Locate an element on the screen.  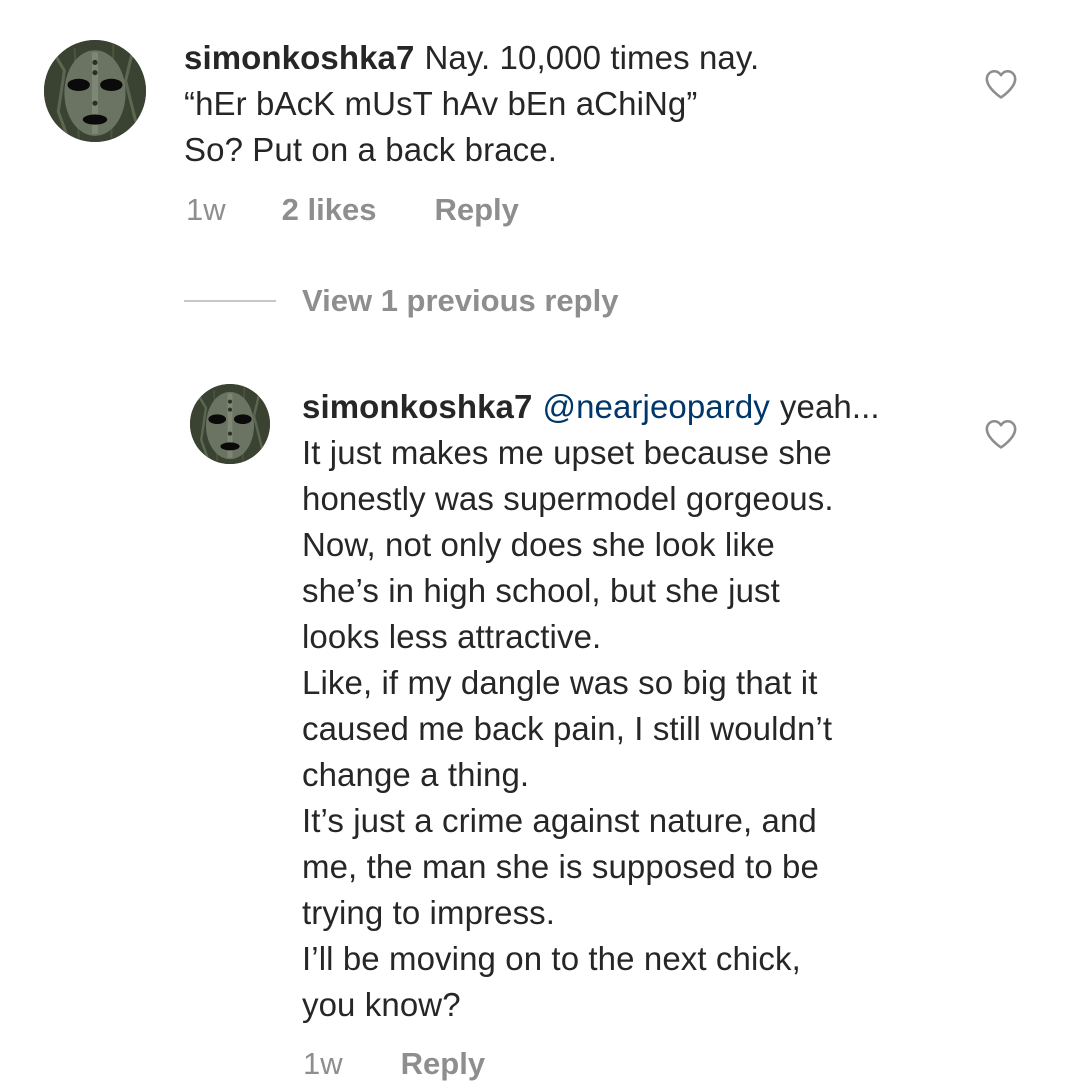
comment-line: she’s in high school, but she just is located at coordinates (541, 590).